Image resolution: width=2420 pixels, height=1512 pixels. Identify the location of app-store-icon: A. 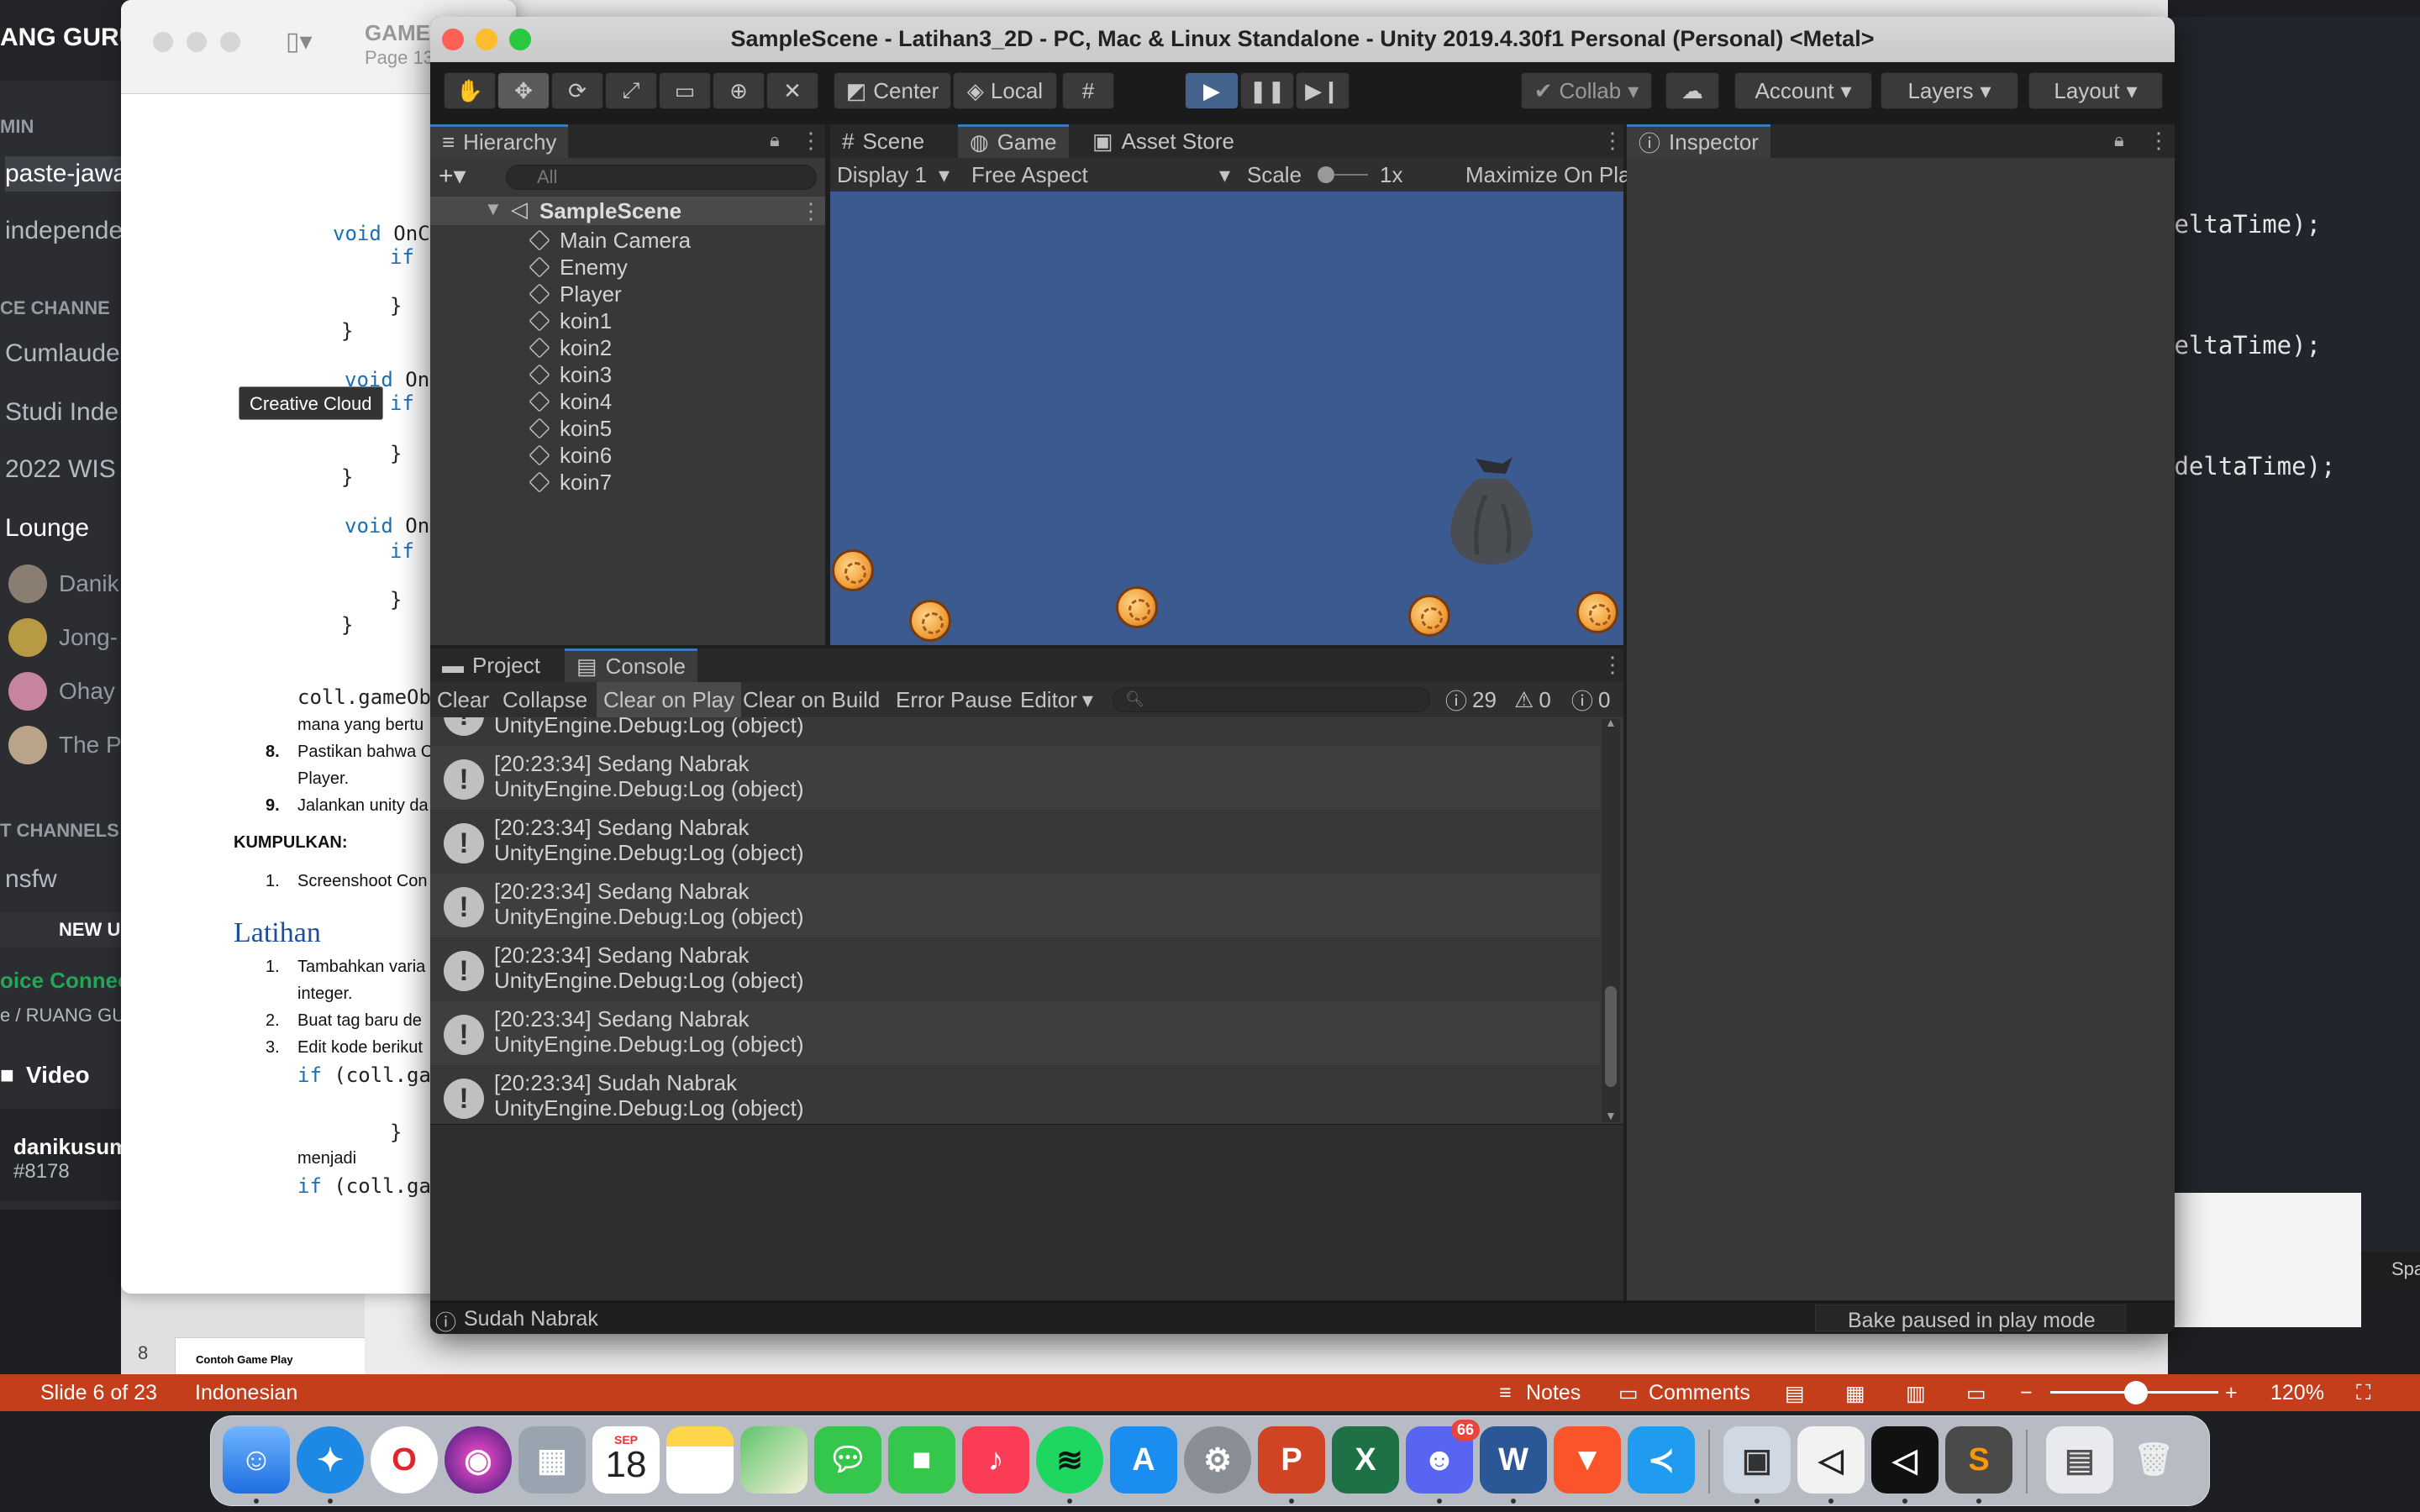
(1143, 1460).